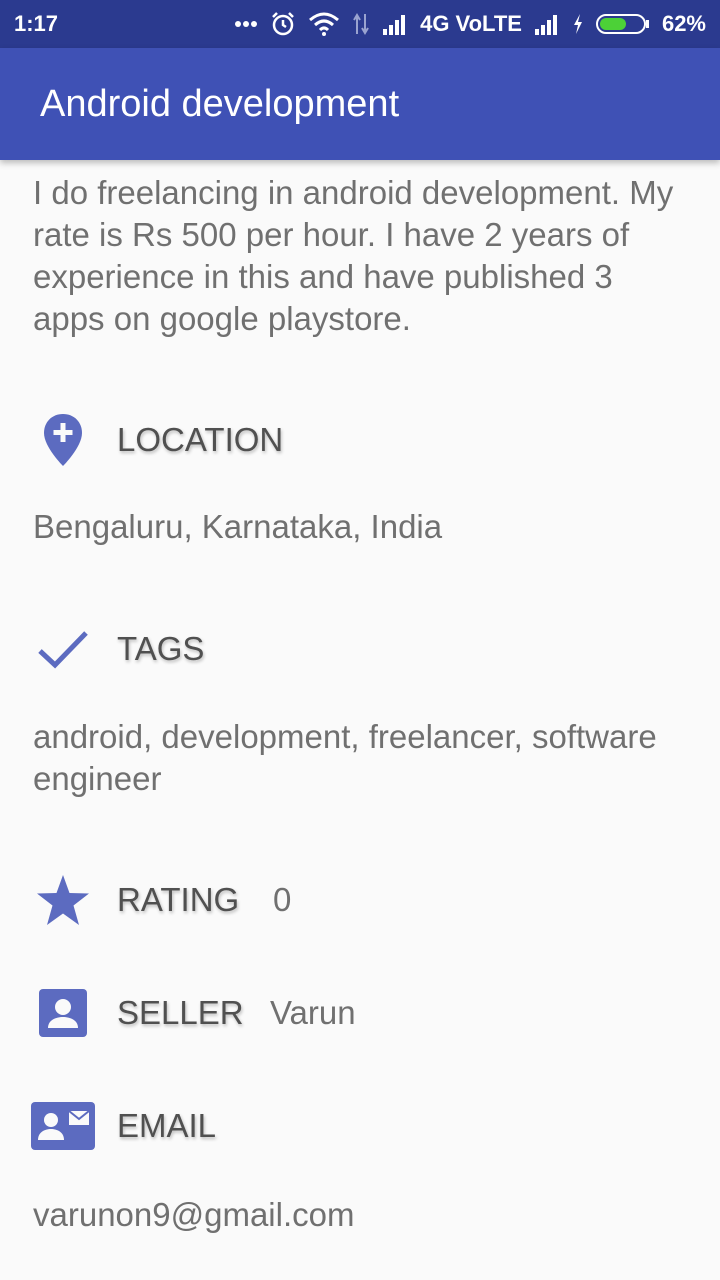  Describe the element at coordinates (360, 900) in the screenshot. I see `rating-row: RATING 0` at that location.